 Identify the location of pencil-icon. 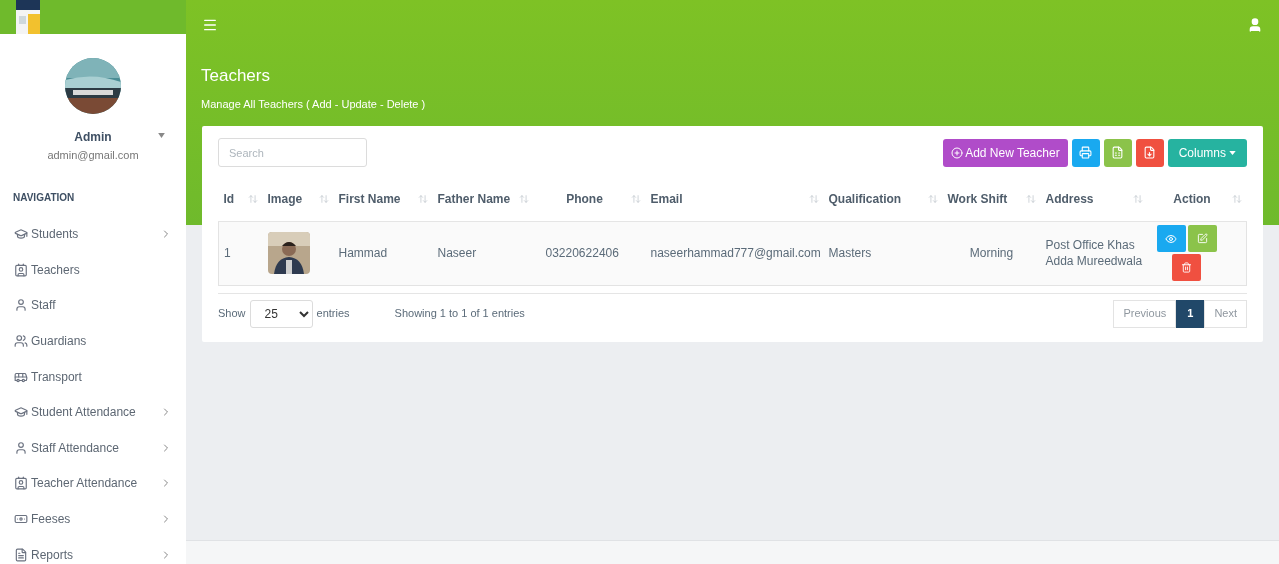
(1202, 238).